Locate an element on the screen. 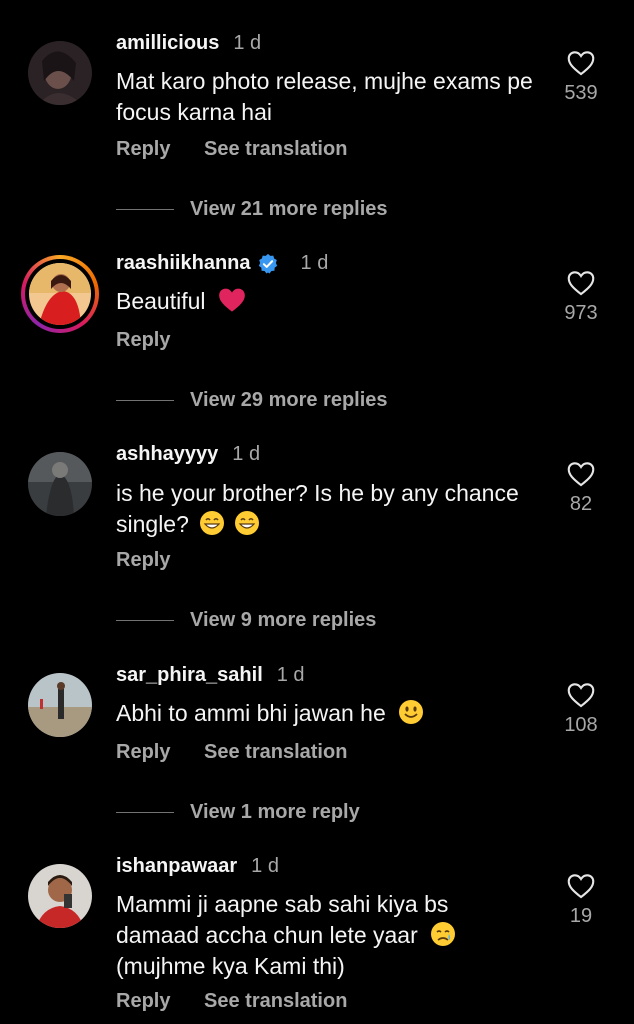 The image size is (634, 1024). comment-text-content: single? is located at coordinates (152, 524).